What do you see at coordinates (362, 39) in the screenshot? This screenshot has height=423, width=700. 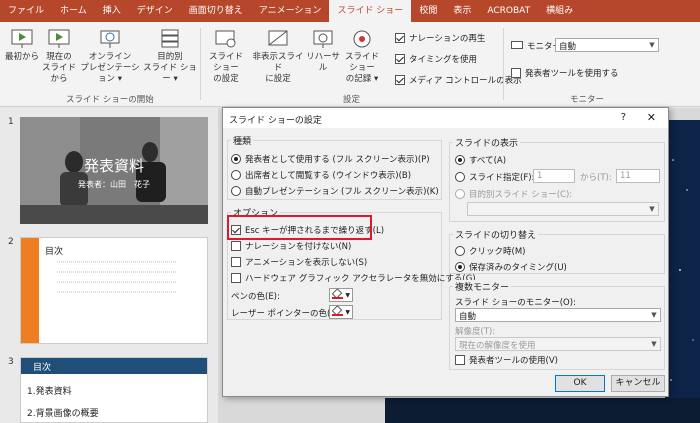 I see `record-icon` at bounding box center [362, 39].